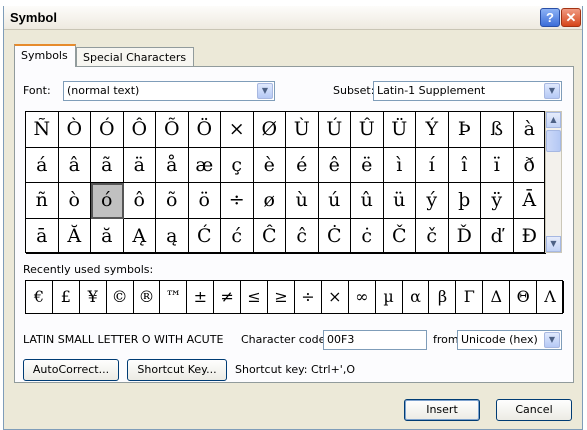  I want to click on symbol-cell: ā, so click(42, 236).